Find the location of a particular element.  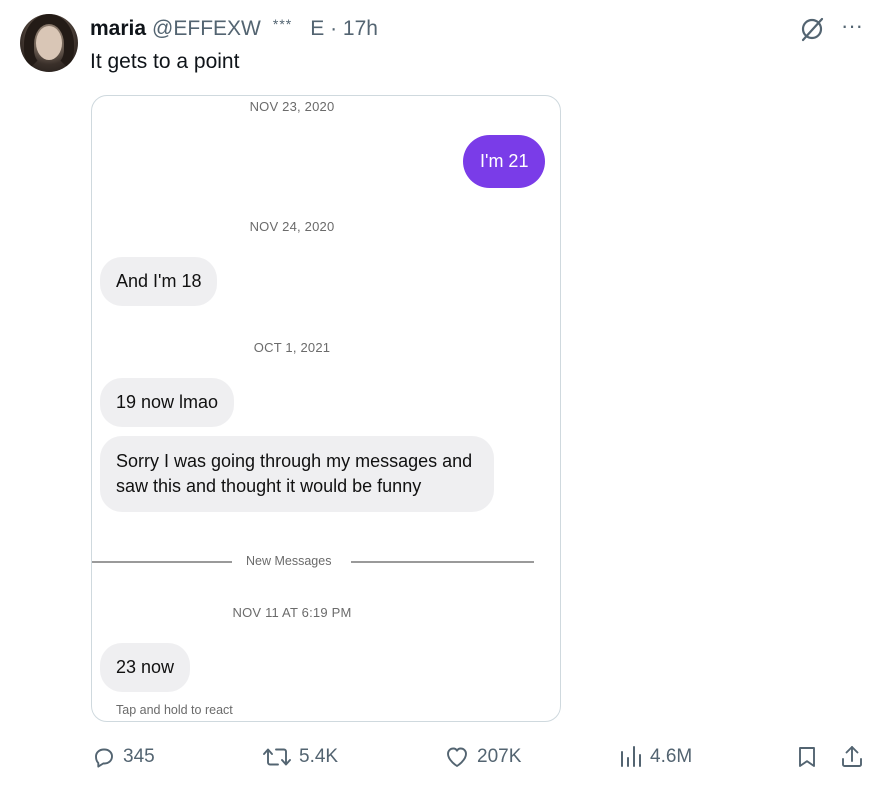

views-button: 4.6M is located at coordinates (655, 757).